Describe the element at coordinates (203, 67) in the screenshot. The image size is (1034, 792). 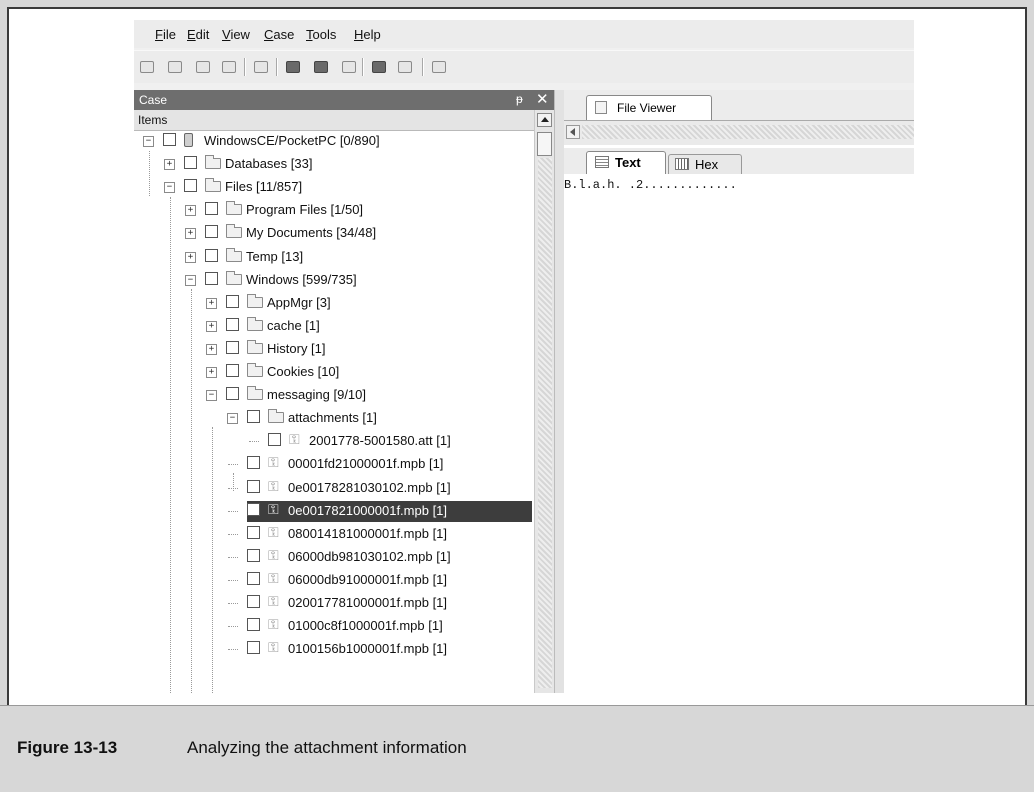
I see `save-icon` at that location.